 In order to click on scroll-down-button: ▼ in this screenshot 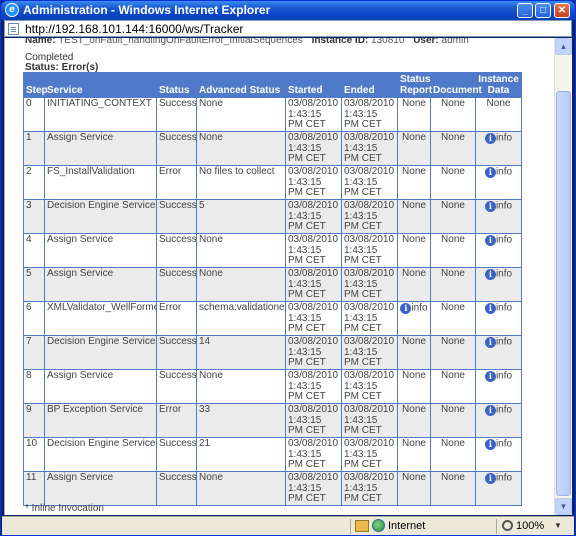, I will do `click(563, 506)`.